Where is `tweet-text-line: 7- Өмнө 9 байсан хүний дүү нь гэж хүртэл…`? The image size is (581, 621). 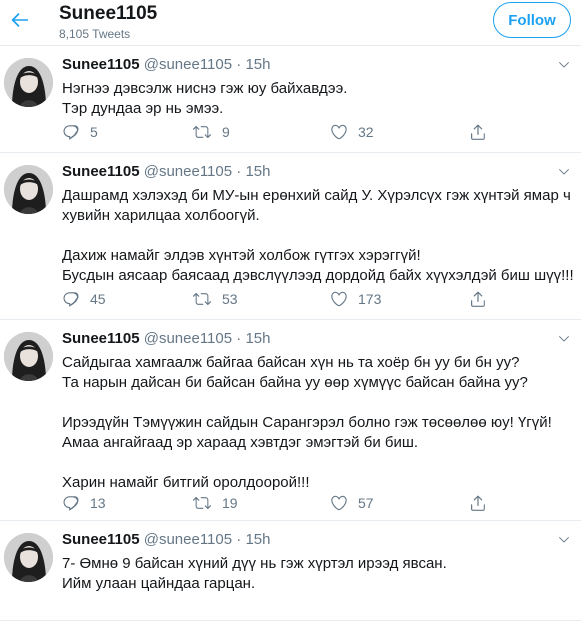 tweet-text-line: 7- Өмнө 9 байсан хүний дүү нь гэж хүртэл… is located at coordinates (254, 563).